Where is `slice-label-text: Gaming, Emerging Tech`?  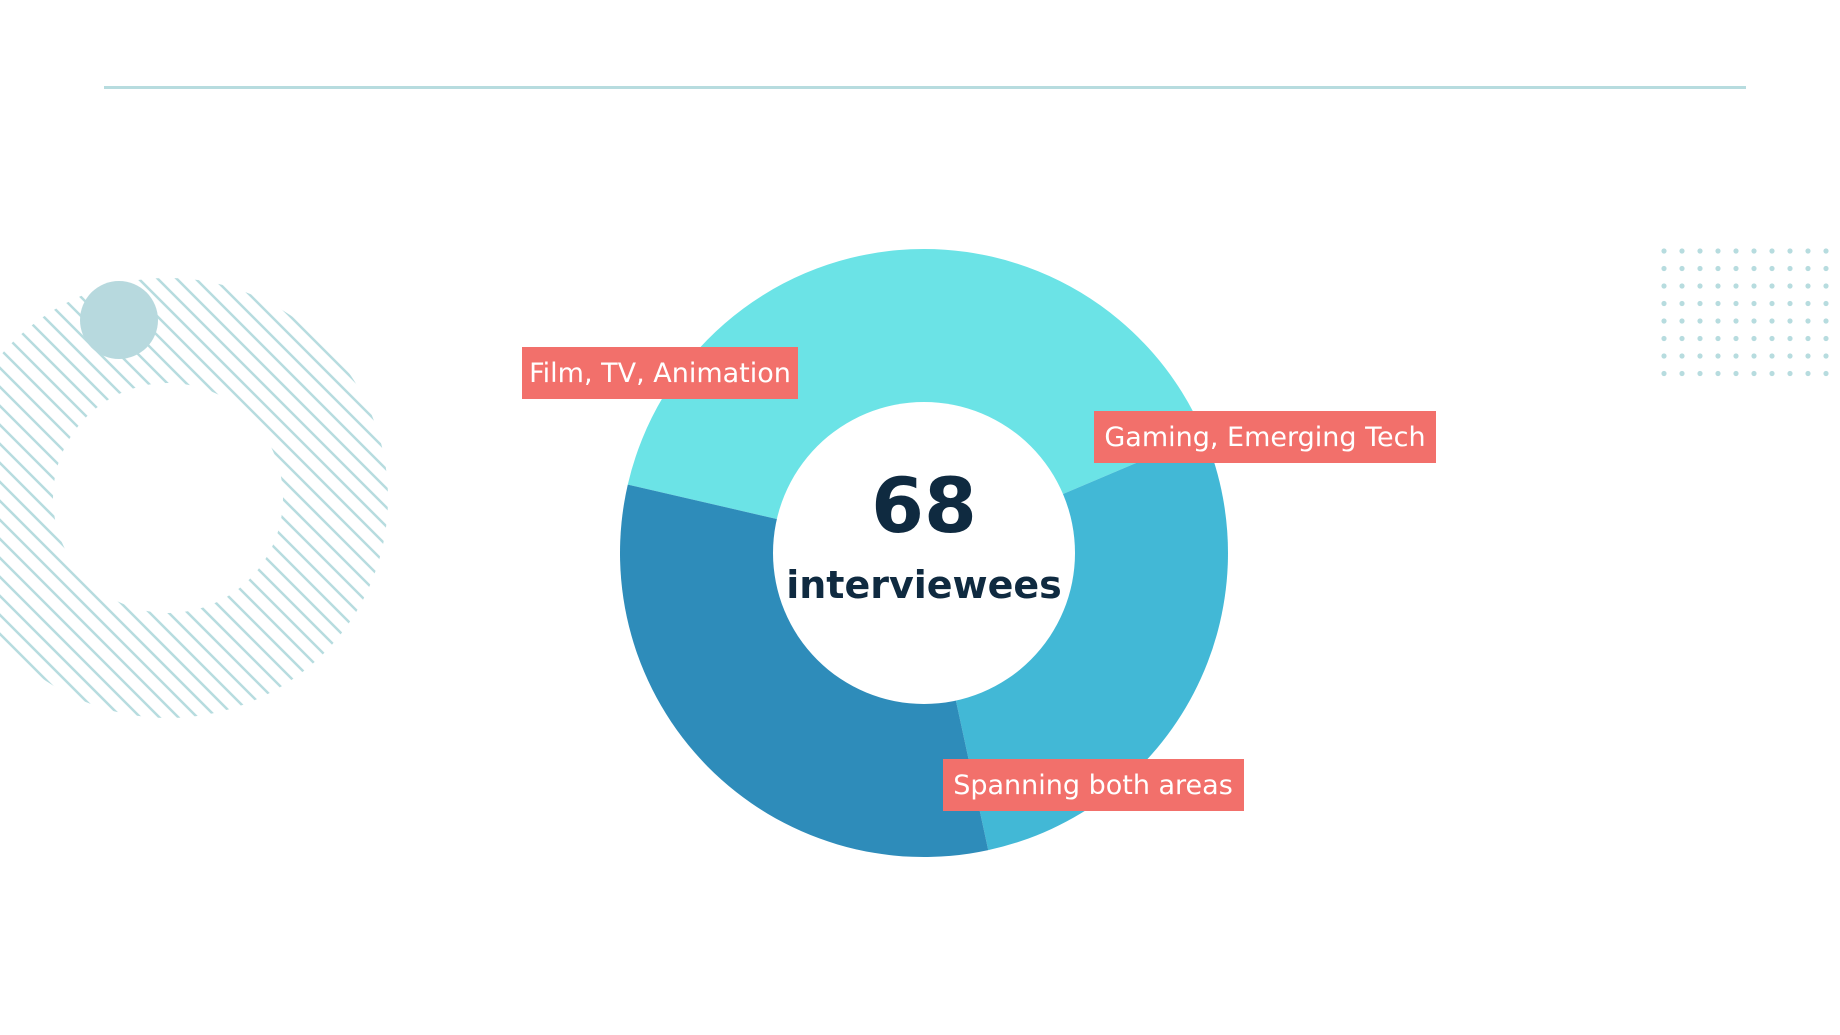 slice-label-text: Gaming, Emerging Tech is located at coordinates (1264, 437).